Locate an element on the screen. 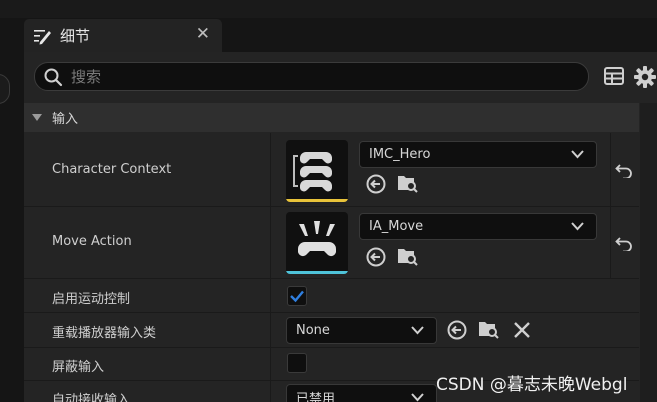 This screenshot has width=657, height=402. checkmark-icon is located at coordinates (297, 296).